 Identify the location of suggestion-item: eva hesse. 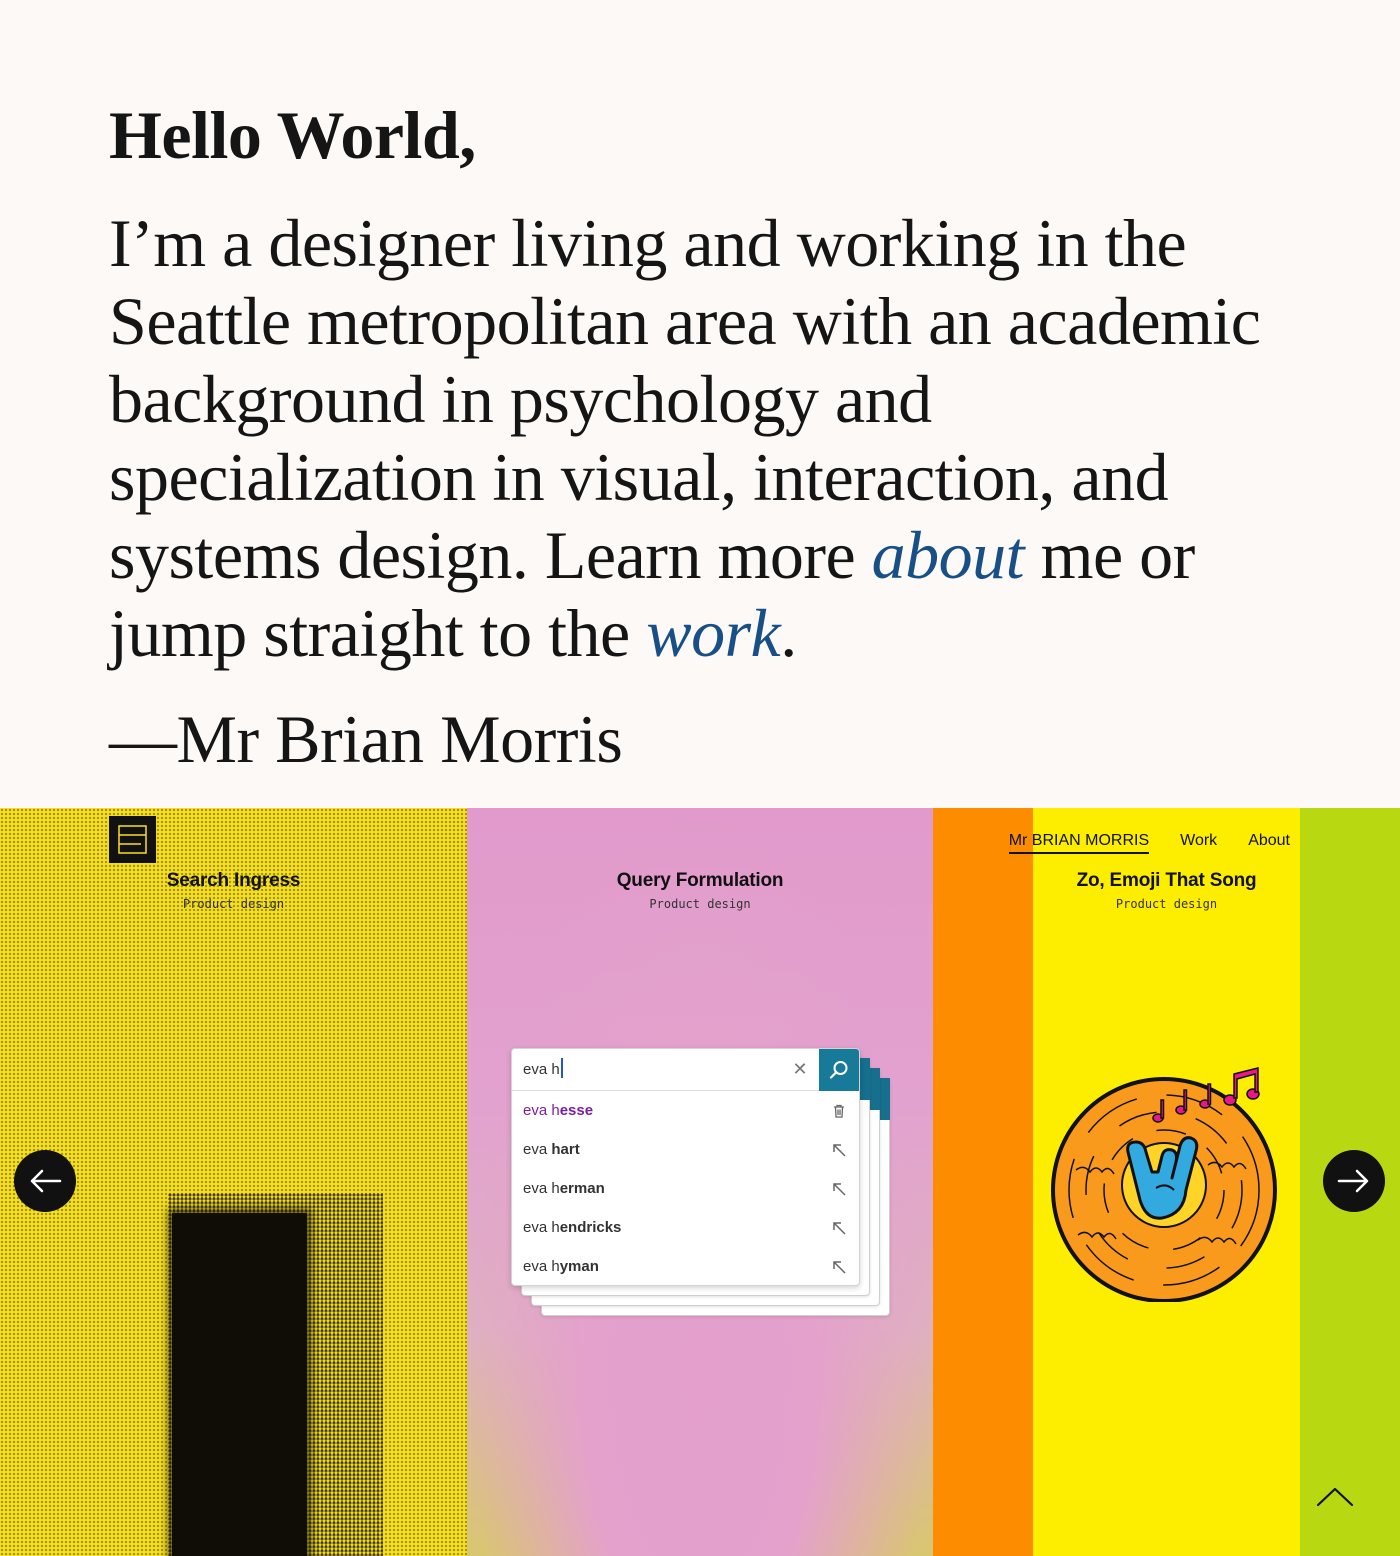
(685, 1110).